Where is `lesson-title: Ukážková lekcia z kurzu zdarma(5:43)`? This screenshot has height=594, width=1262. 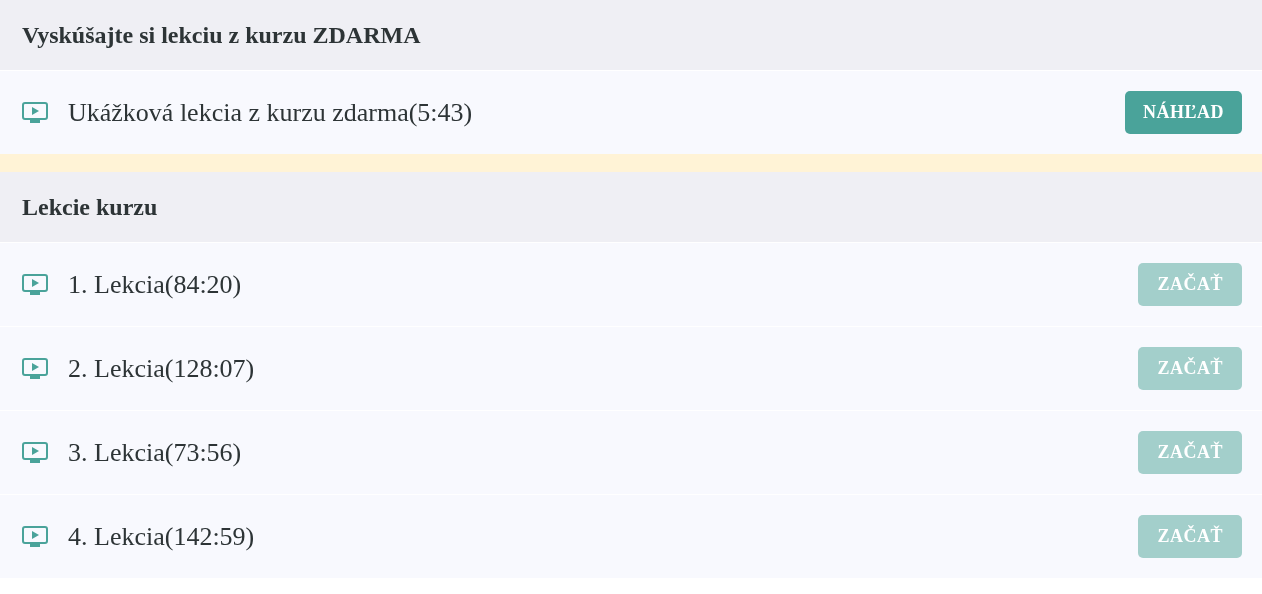 lesson-title: Ukážková lekcia z kurzu zdarma(5:43) is located at coordinates (271, 112).